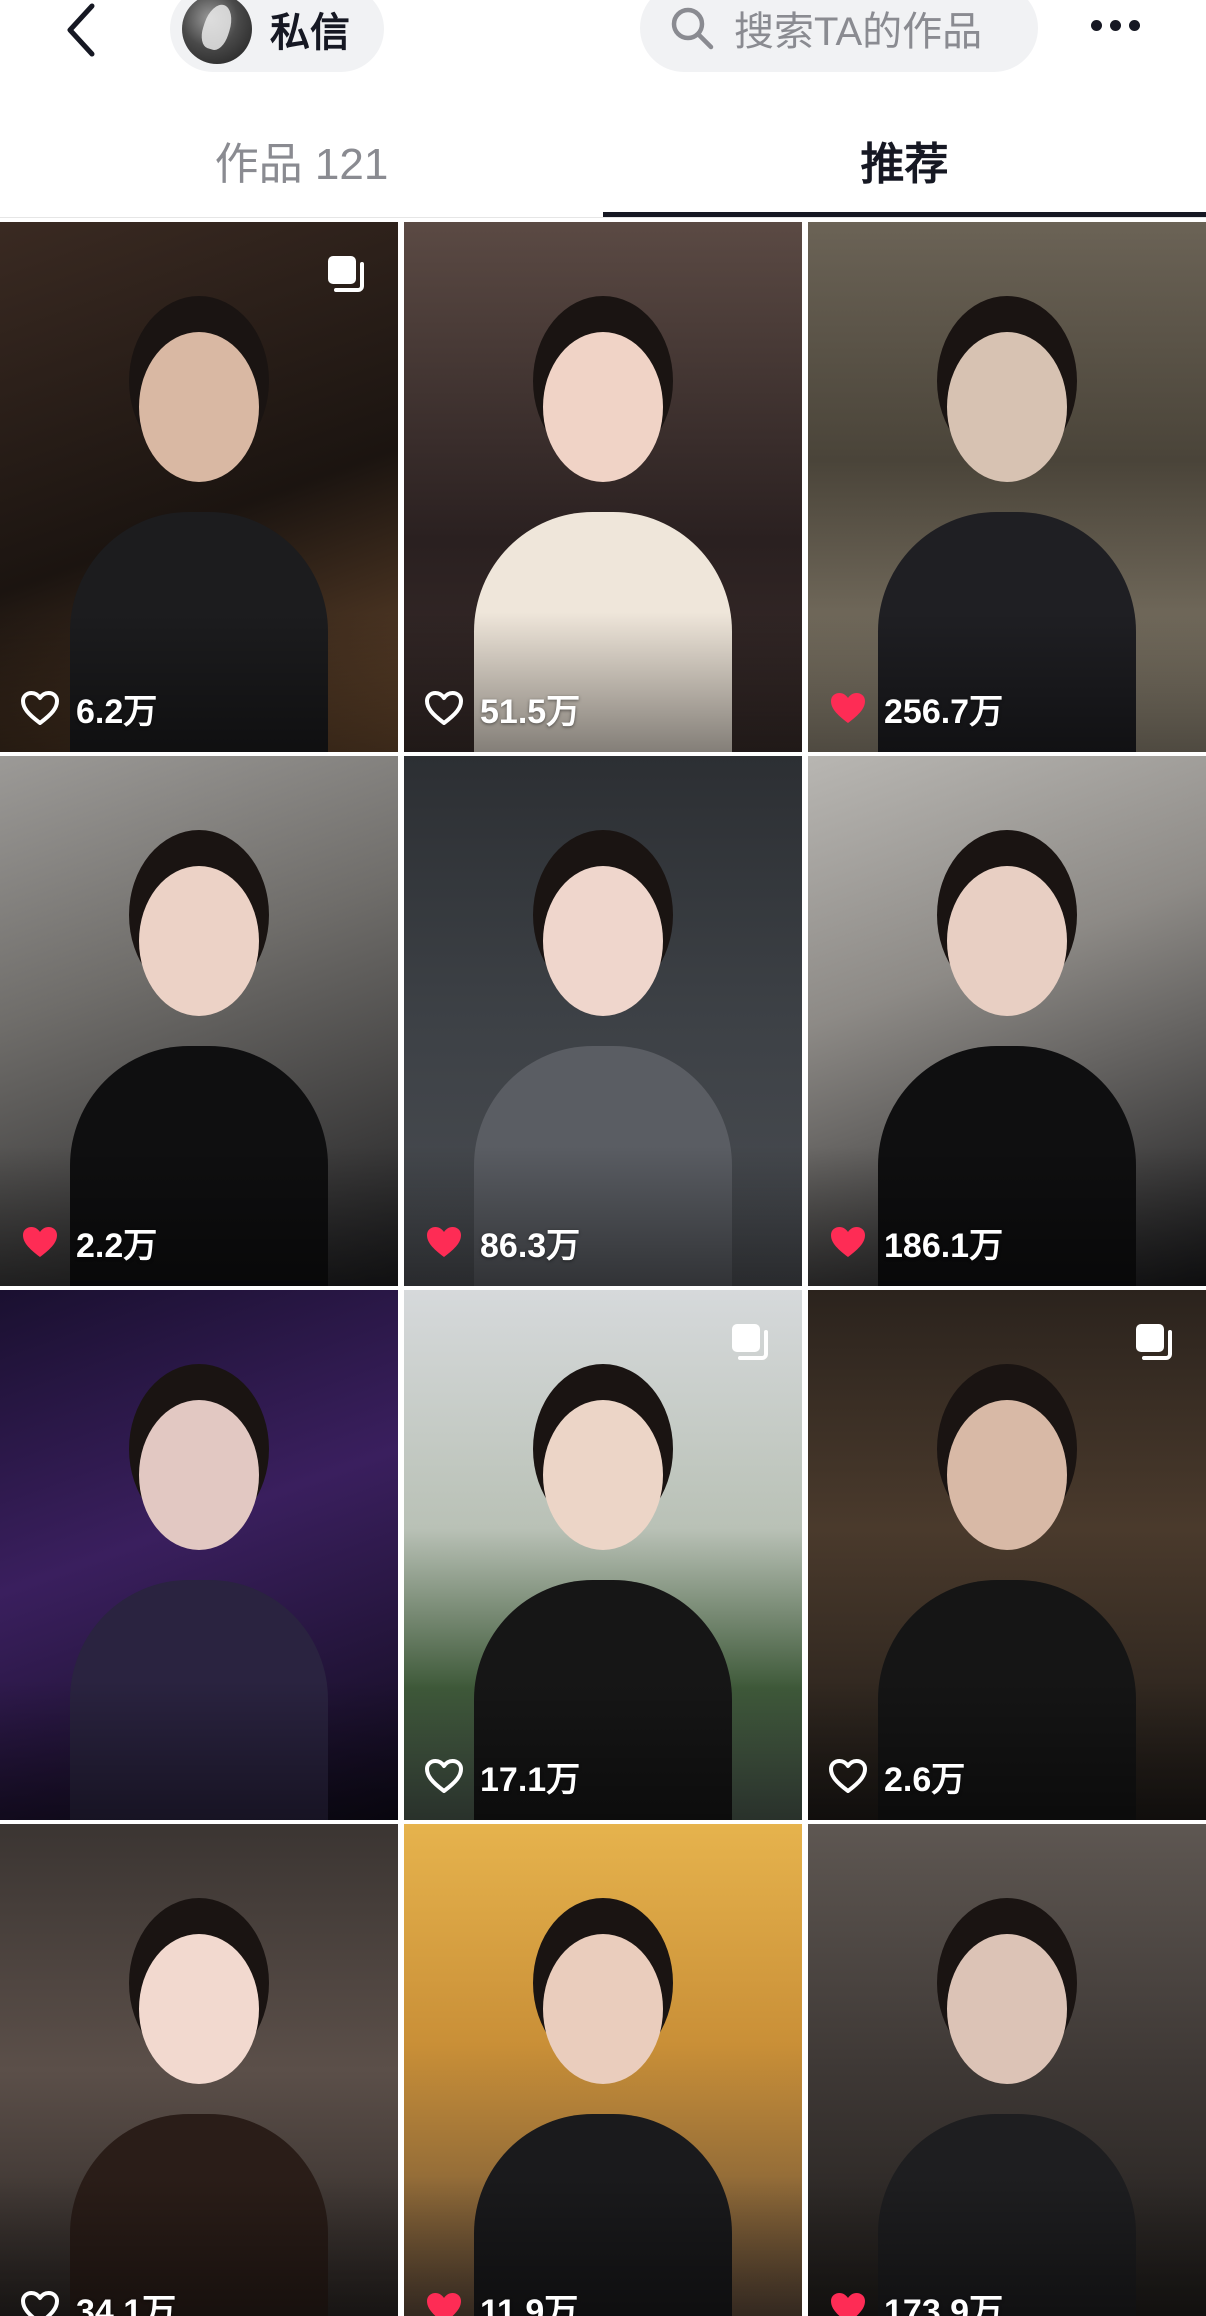  I want to click on like-row: 34.1万, so click(98, 2301).